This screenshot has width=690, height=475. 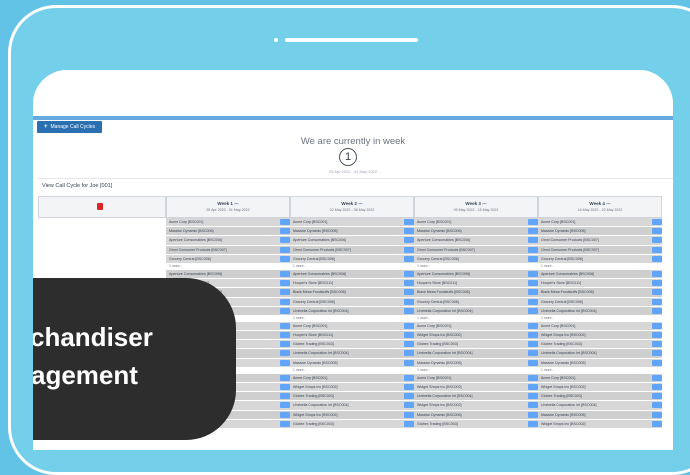 I want to click on customer-cell: Hooper's Store [BSC011], so click(x=352, y=336).